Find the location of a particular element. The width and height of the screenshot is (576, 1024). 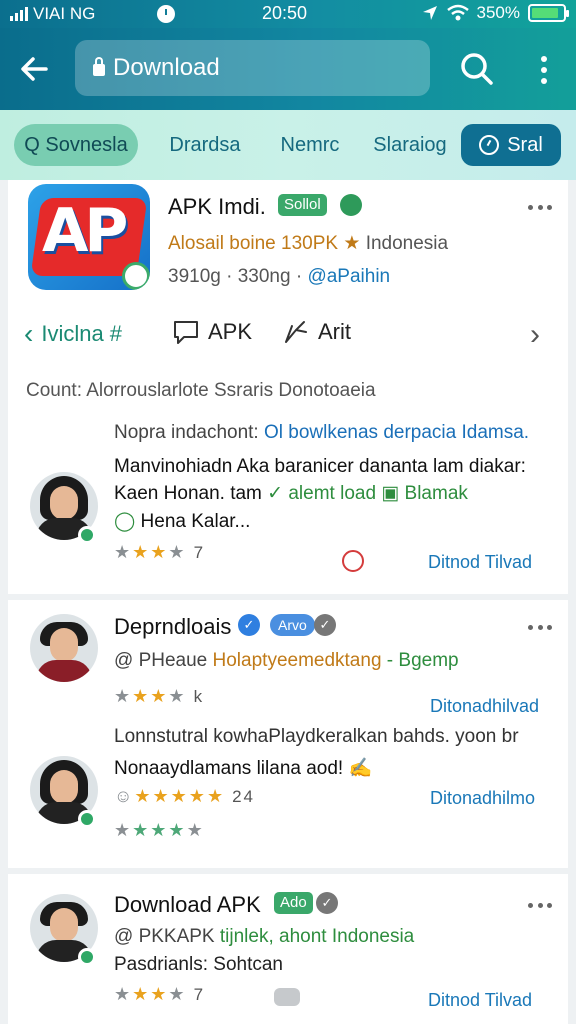

lock-icon is located at coordinates (99, 66).